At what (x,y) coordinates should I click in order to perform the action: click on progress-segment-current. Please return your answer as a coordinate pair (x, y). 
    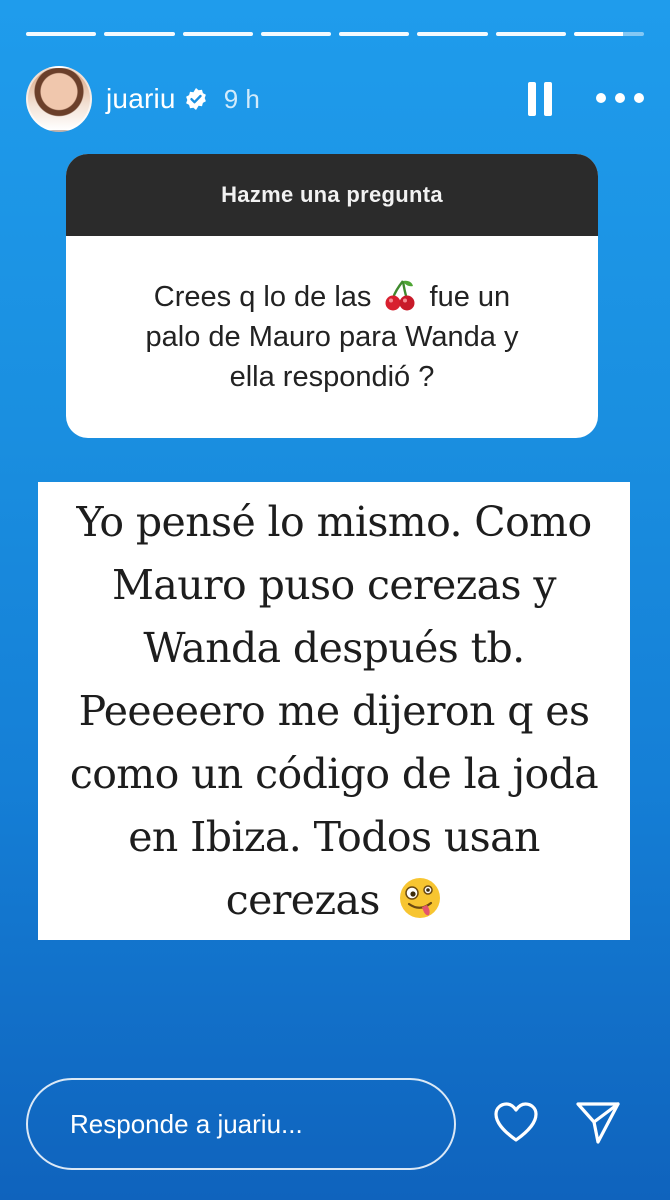
    Looking at the image, I should click on (608, 34).